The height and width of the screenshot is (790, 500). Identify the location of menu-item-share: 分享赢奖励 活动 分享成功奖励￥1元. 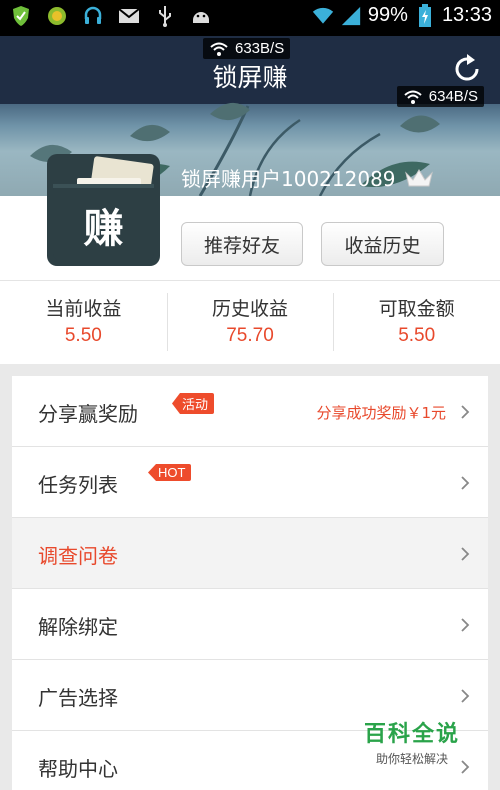
(250, 411).